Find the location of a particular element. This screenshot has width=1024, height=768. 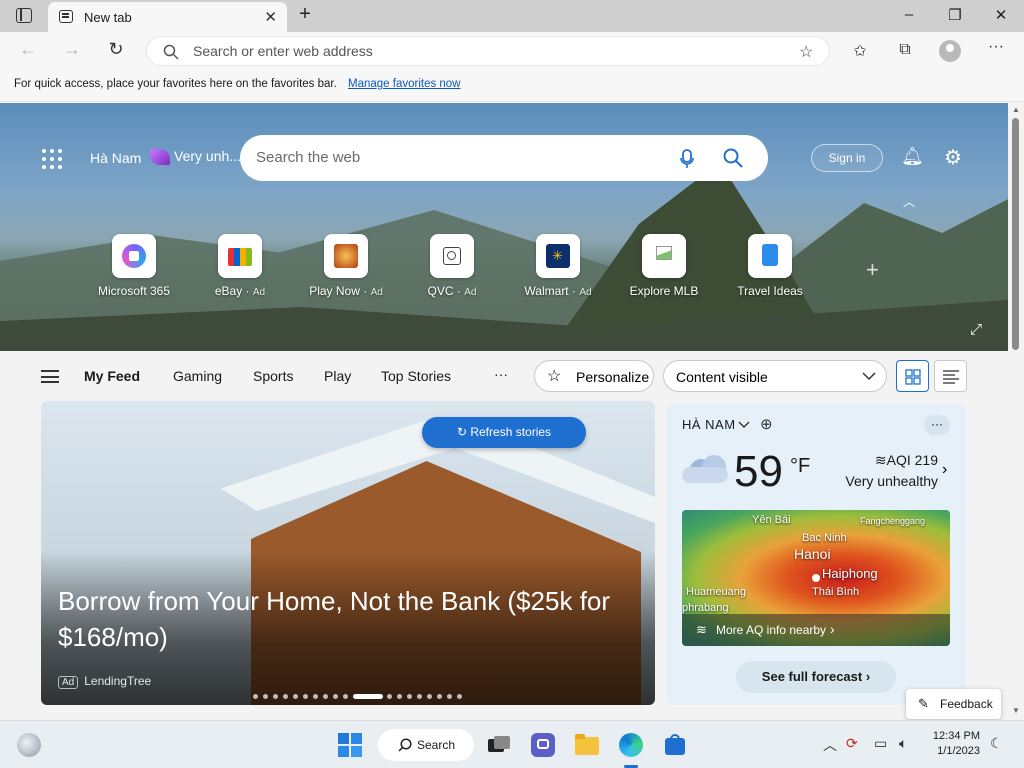

close-tab-icon: ✕ is located at coordinates (270, 17).